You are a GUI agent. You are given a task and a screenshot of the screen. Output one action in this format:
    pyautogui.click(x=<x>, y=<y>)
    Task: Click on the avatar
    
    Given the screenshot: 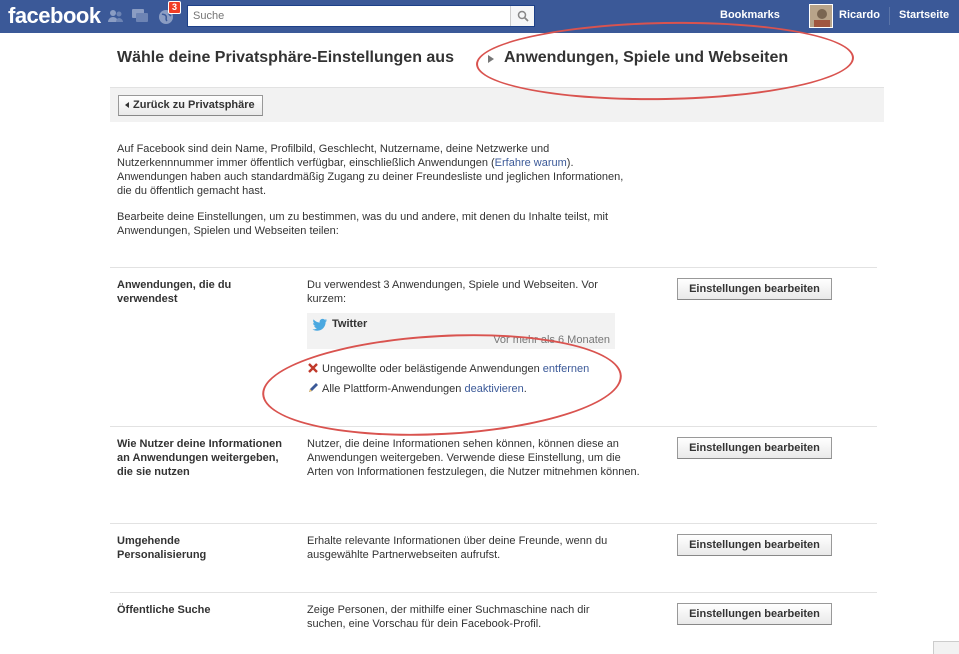 What is the action you would take?
    pyautogui.click(x=821, y=16)
    